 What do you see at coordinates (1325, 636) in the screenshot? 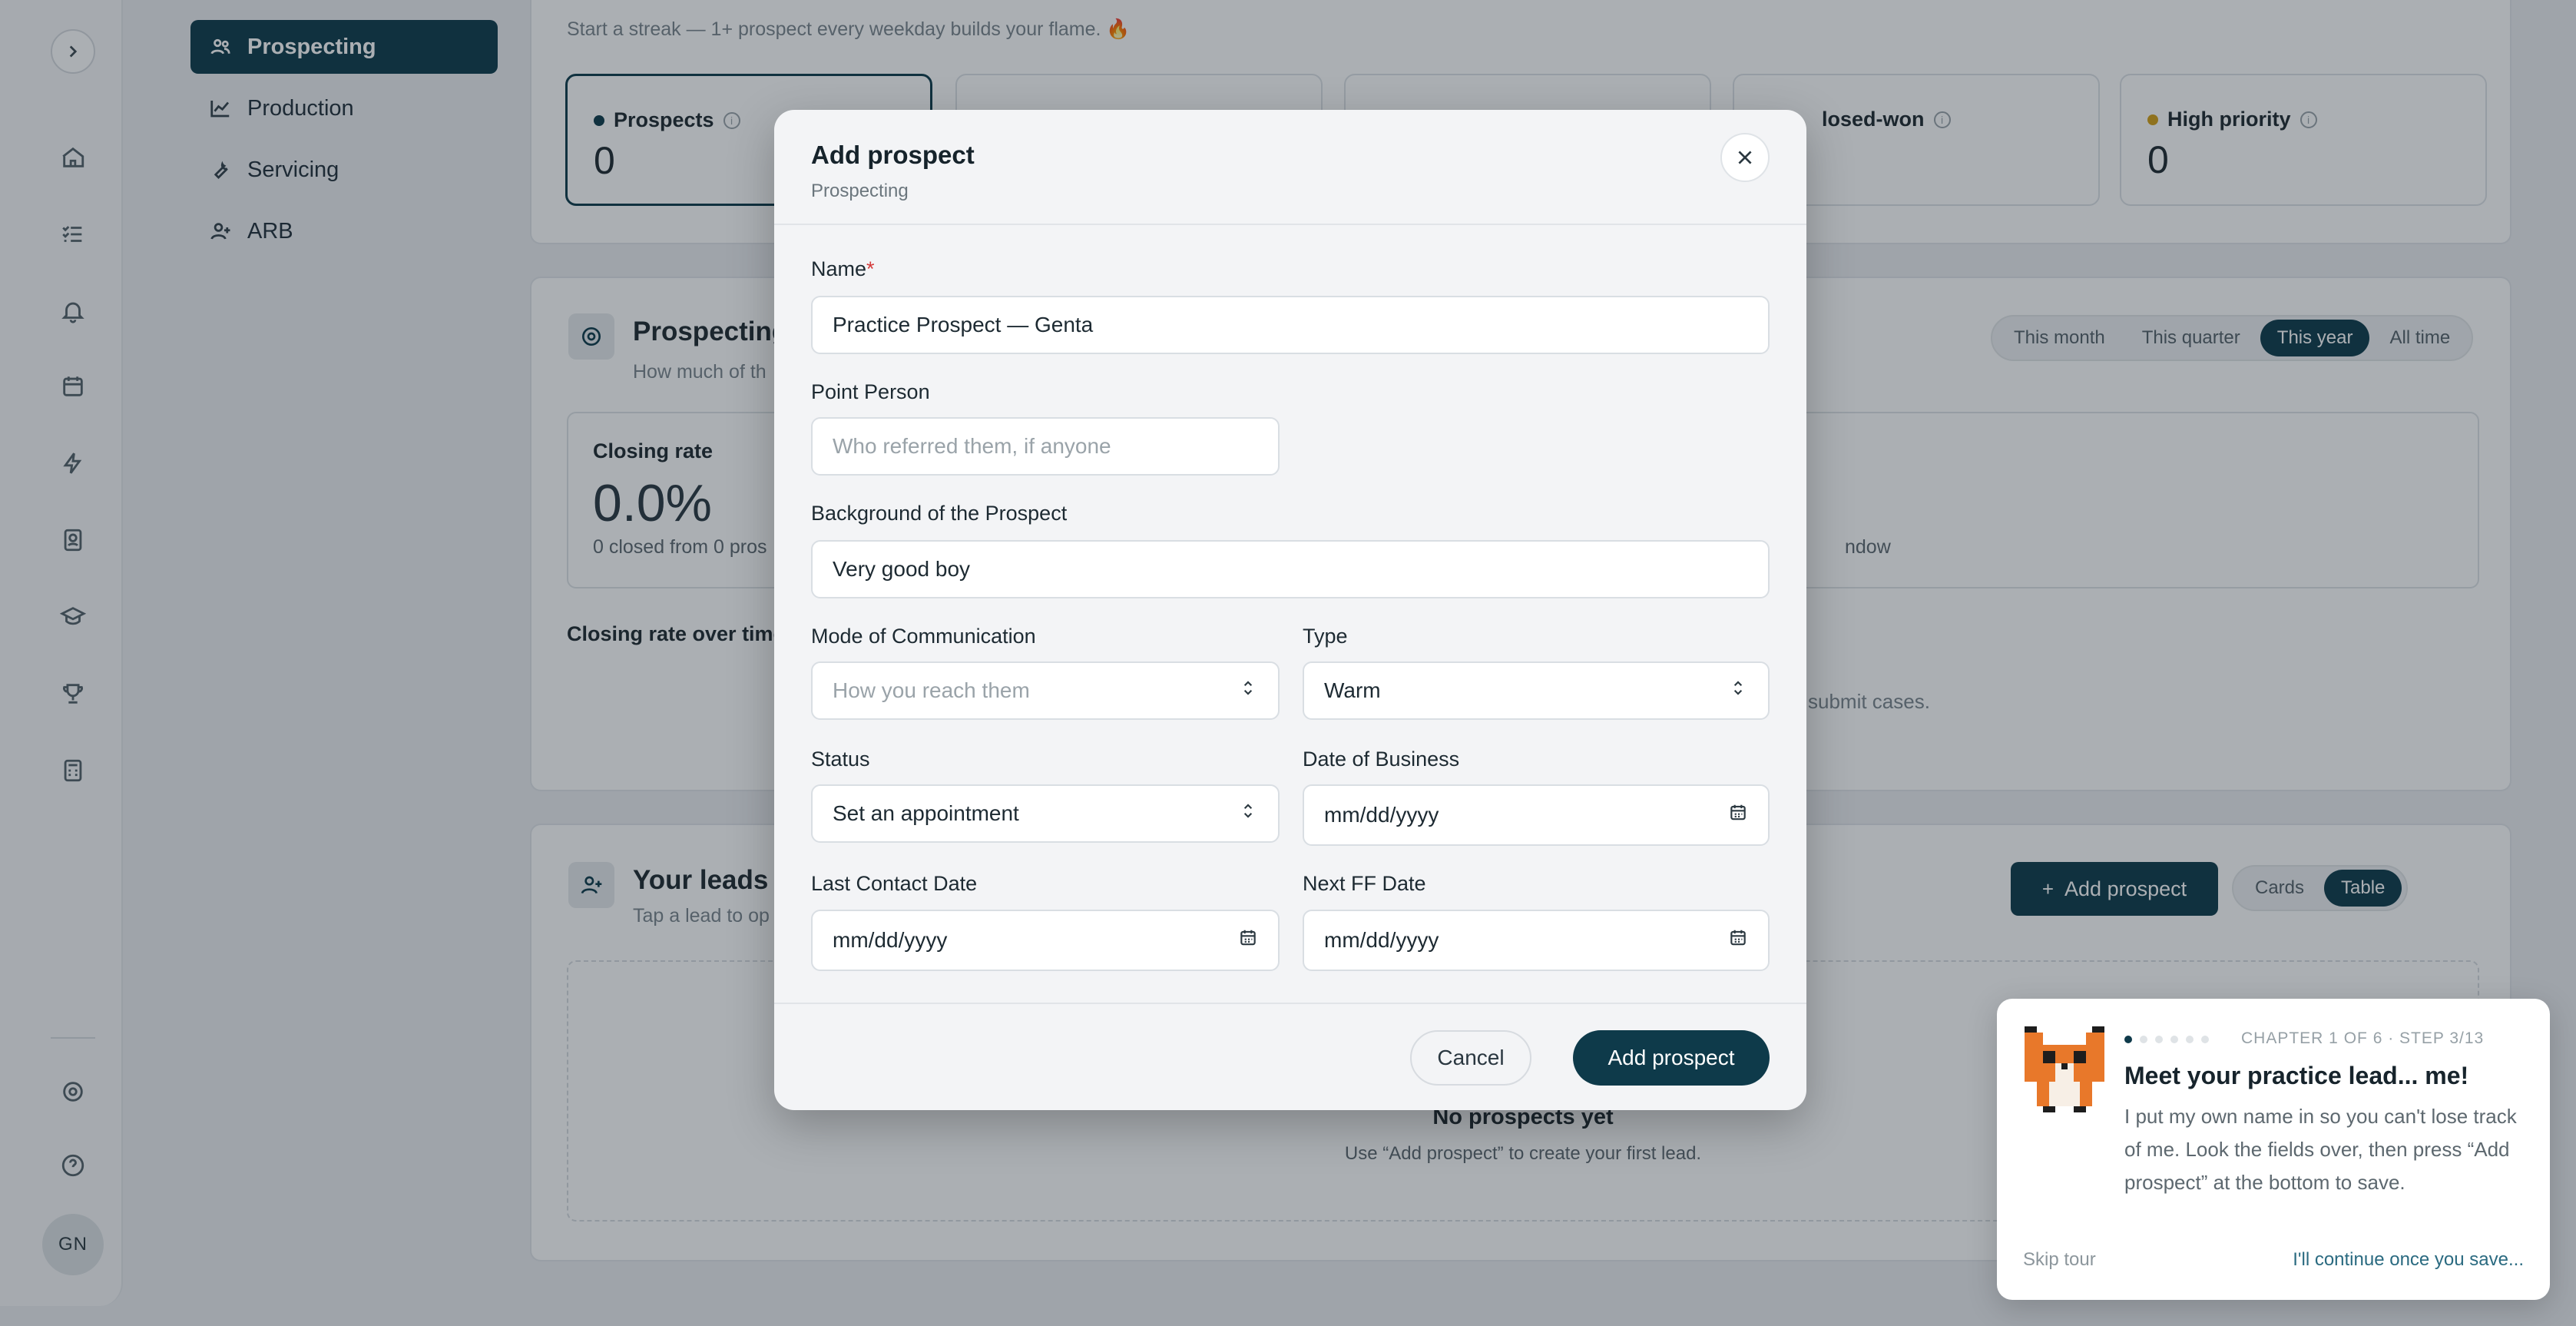
I see `type-label: Type` at bounding box center [1325, 636].